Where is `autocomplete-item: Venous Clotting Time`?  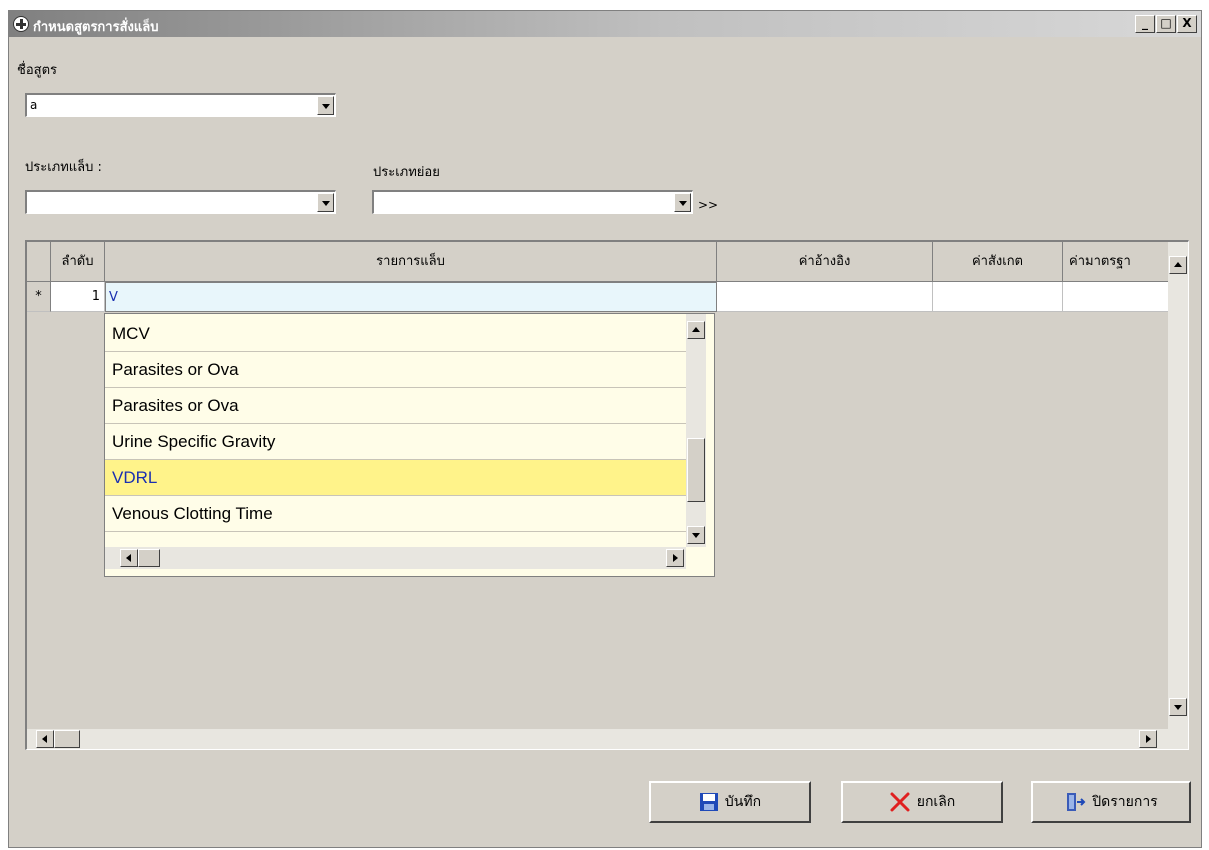 autocomplete-item: Venous Clotting Time is located at coordinates (395, 514).